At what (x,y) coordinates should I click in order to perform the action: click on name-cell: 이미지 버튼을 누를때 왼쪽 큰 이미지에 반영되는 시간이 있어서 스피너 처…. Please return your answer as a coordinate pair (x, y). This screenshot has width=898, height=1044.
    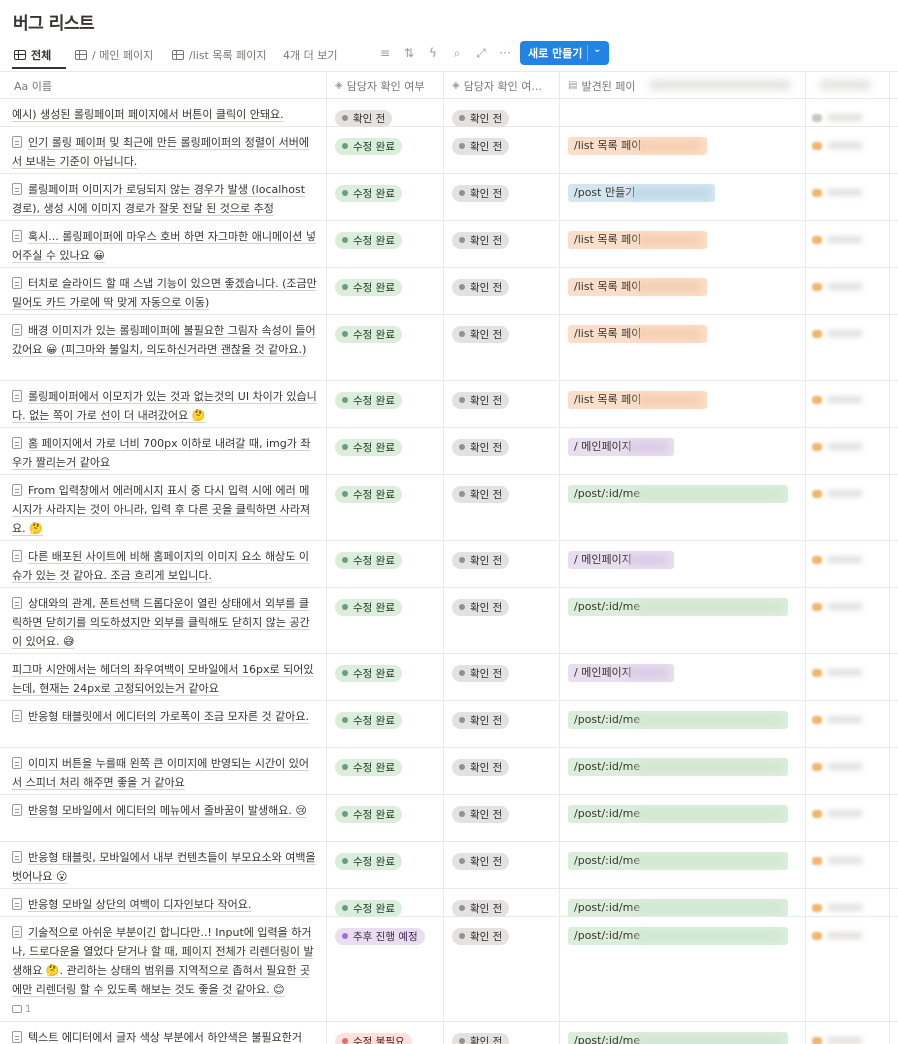
    Looking at the image, I should click on (163, 771).